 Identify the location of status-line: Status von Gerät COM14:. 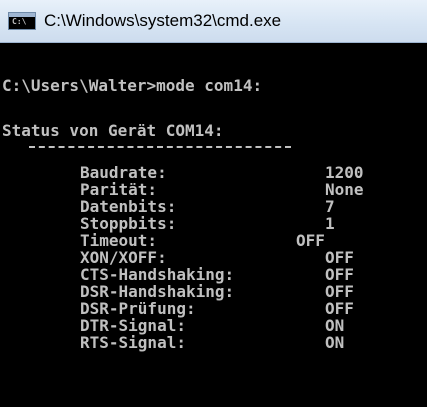
(113, 130).